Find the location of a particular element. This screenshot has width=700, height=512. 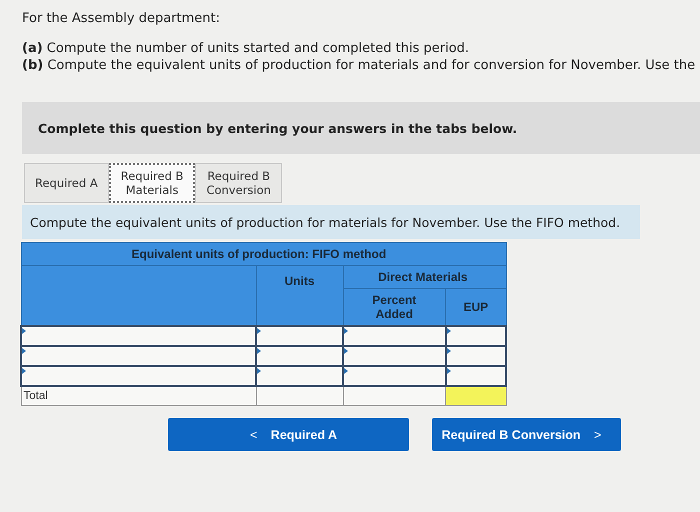

column-group-header: Direct Materials is located at coordinates (424, 277).